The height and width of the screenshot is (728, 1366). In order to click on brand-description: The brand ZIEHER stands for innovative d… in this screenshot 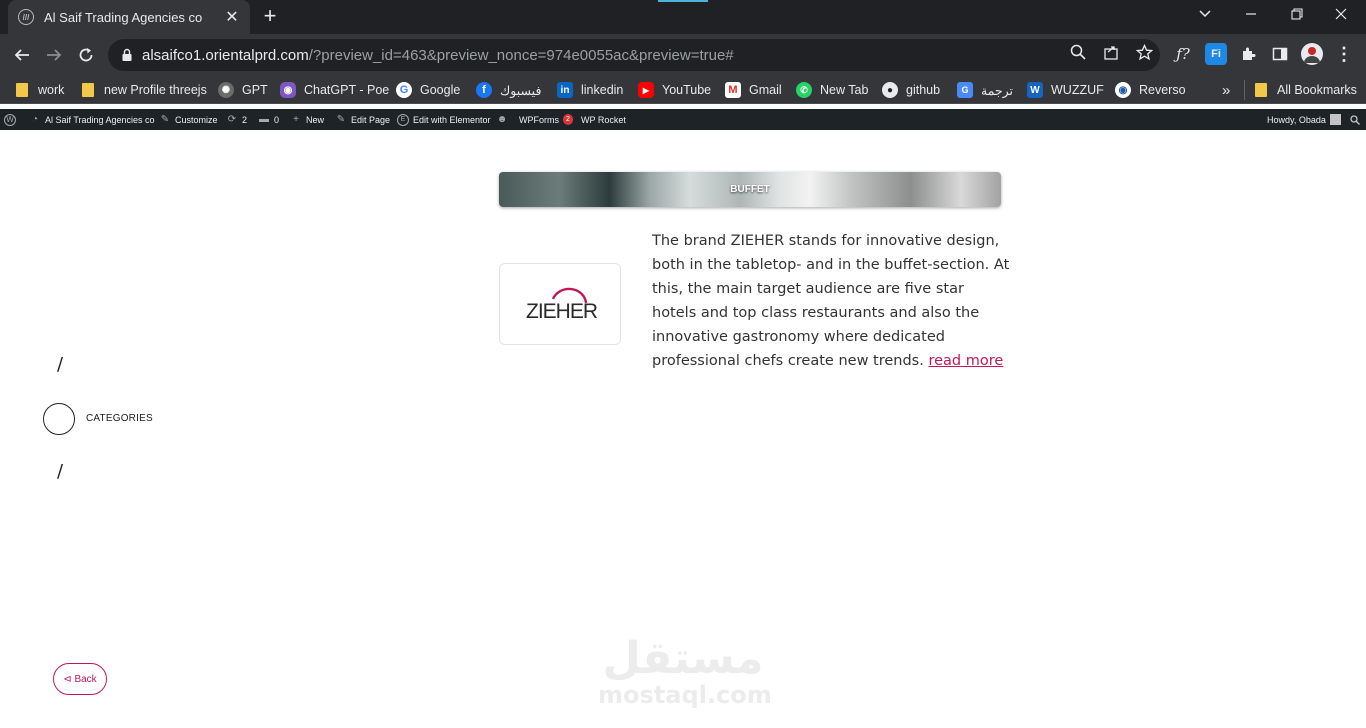, I will do `click(832, 301)`.